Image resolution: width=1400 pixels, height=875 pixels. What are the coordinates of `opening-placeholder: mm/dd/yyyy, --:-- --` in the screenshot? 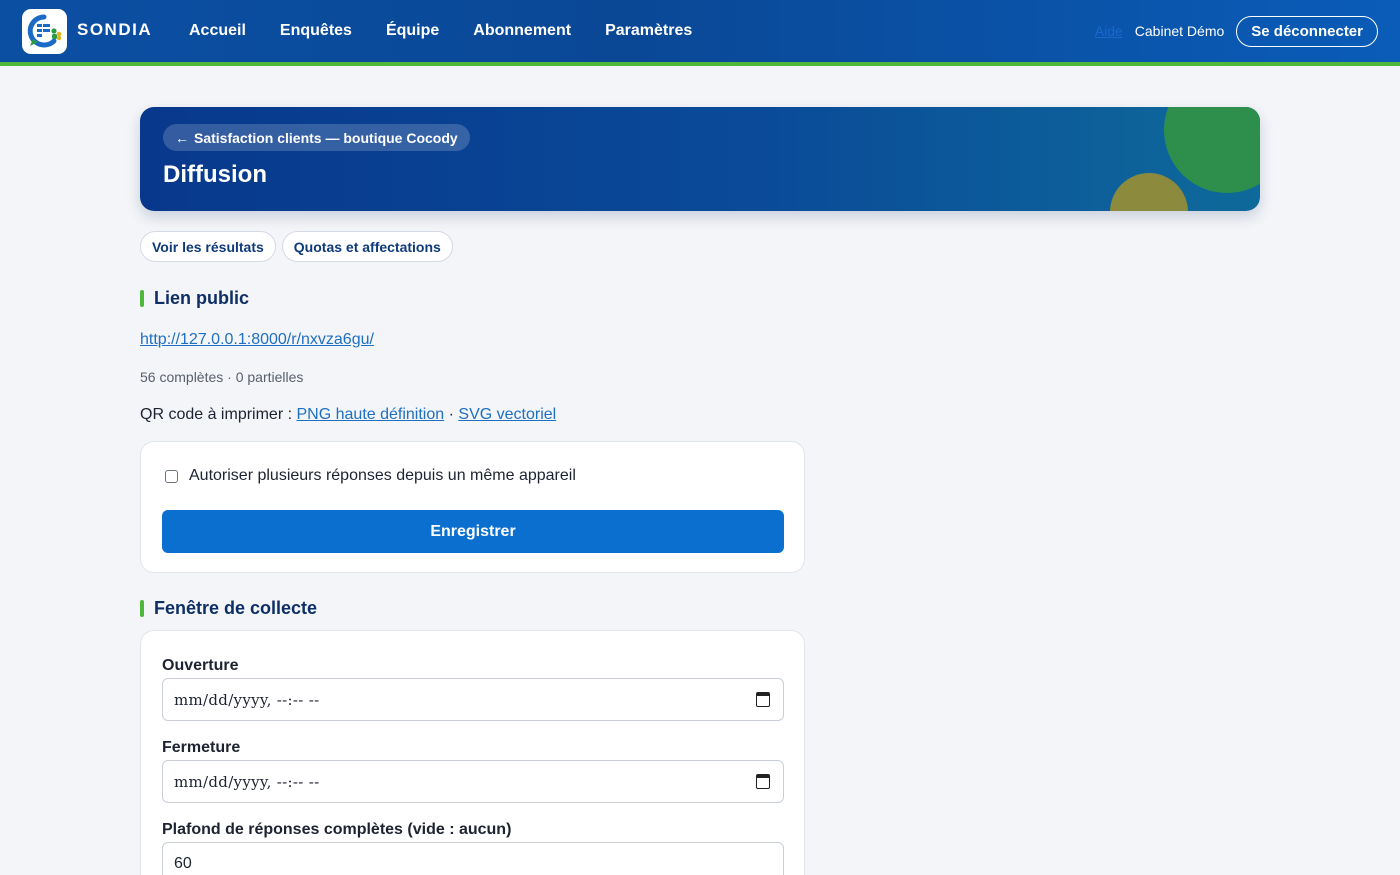 It's located at (247, 699).